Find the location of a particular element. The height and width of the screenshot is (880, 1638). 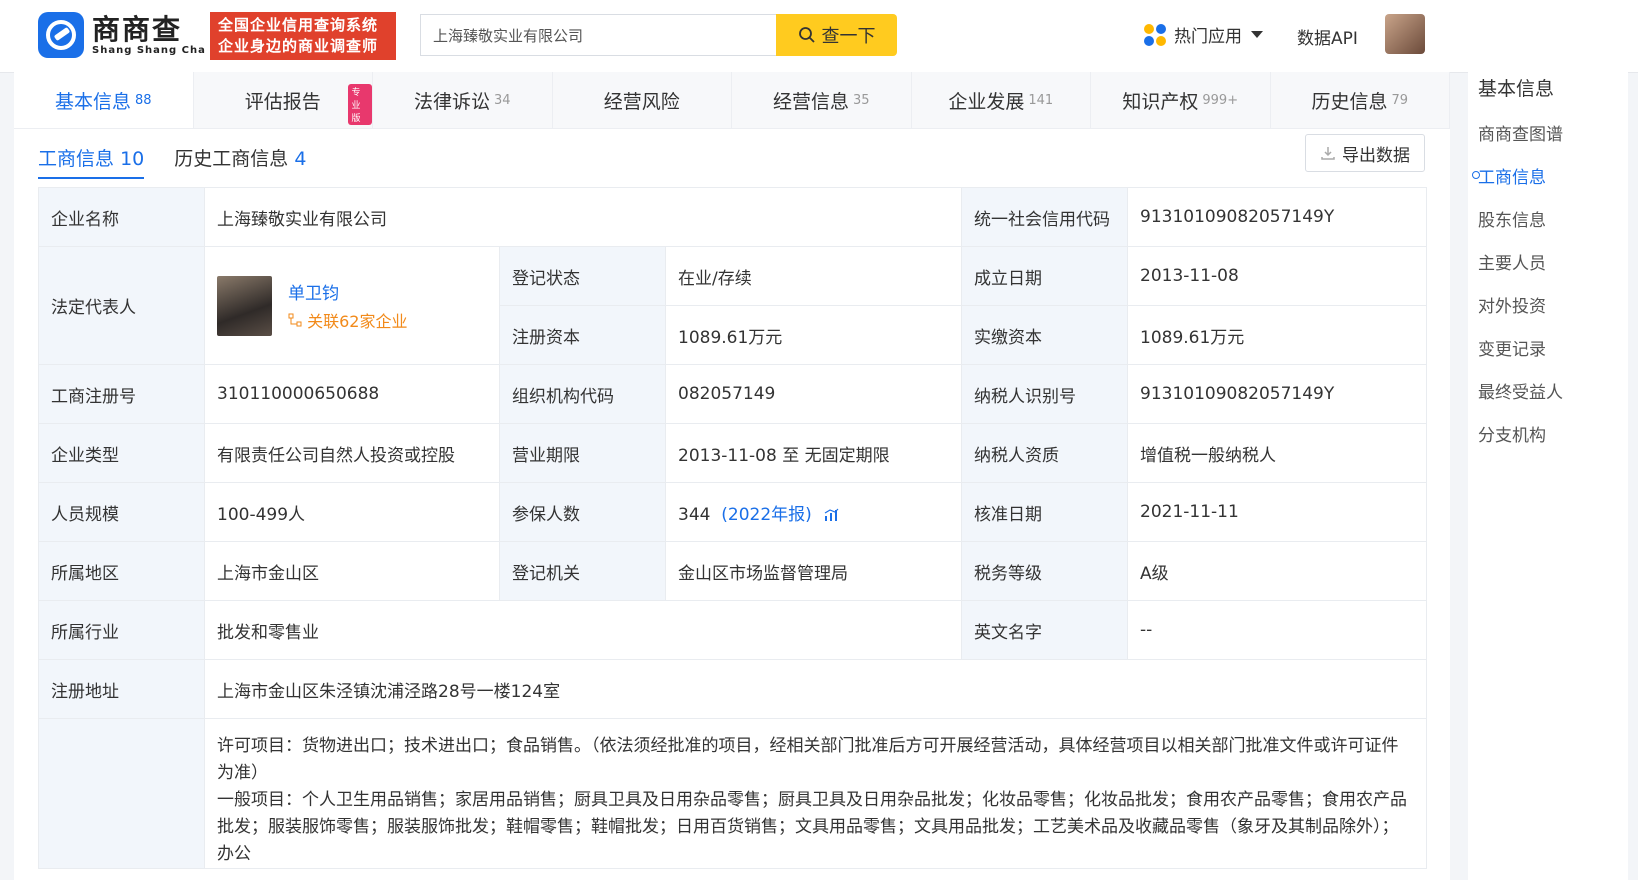

field-label: 组织机构代码 is located at coordinates (582, 394).